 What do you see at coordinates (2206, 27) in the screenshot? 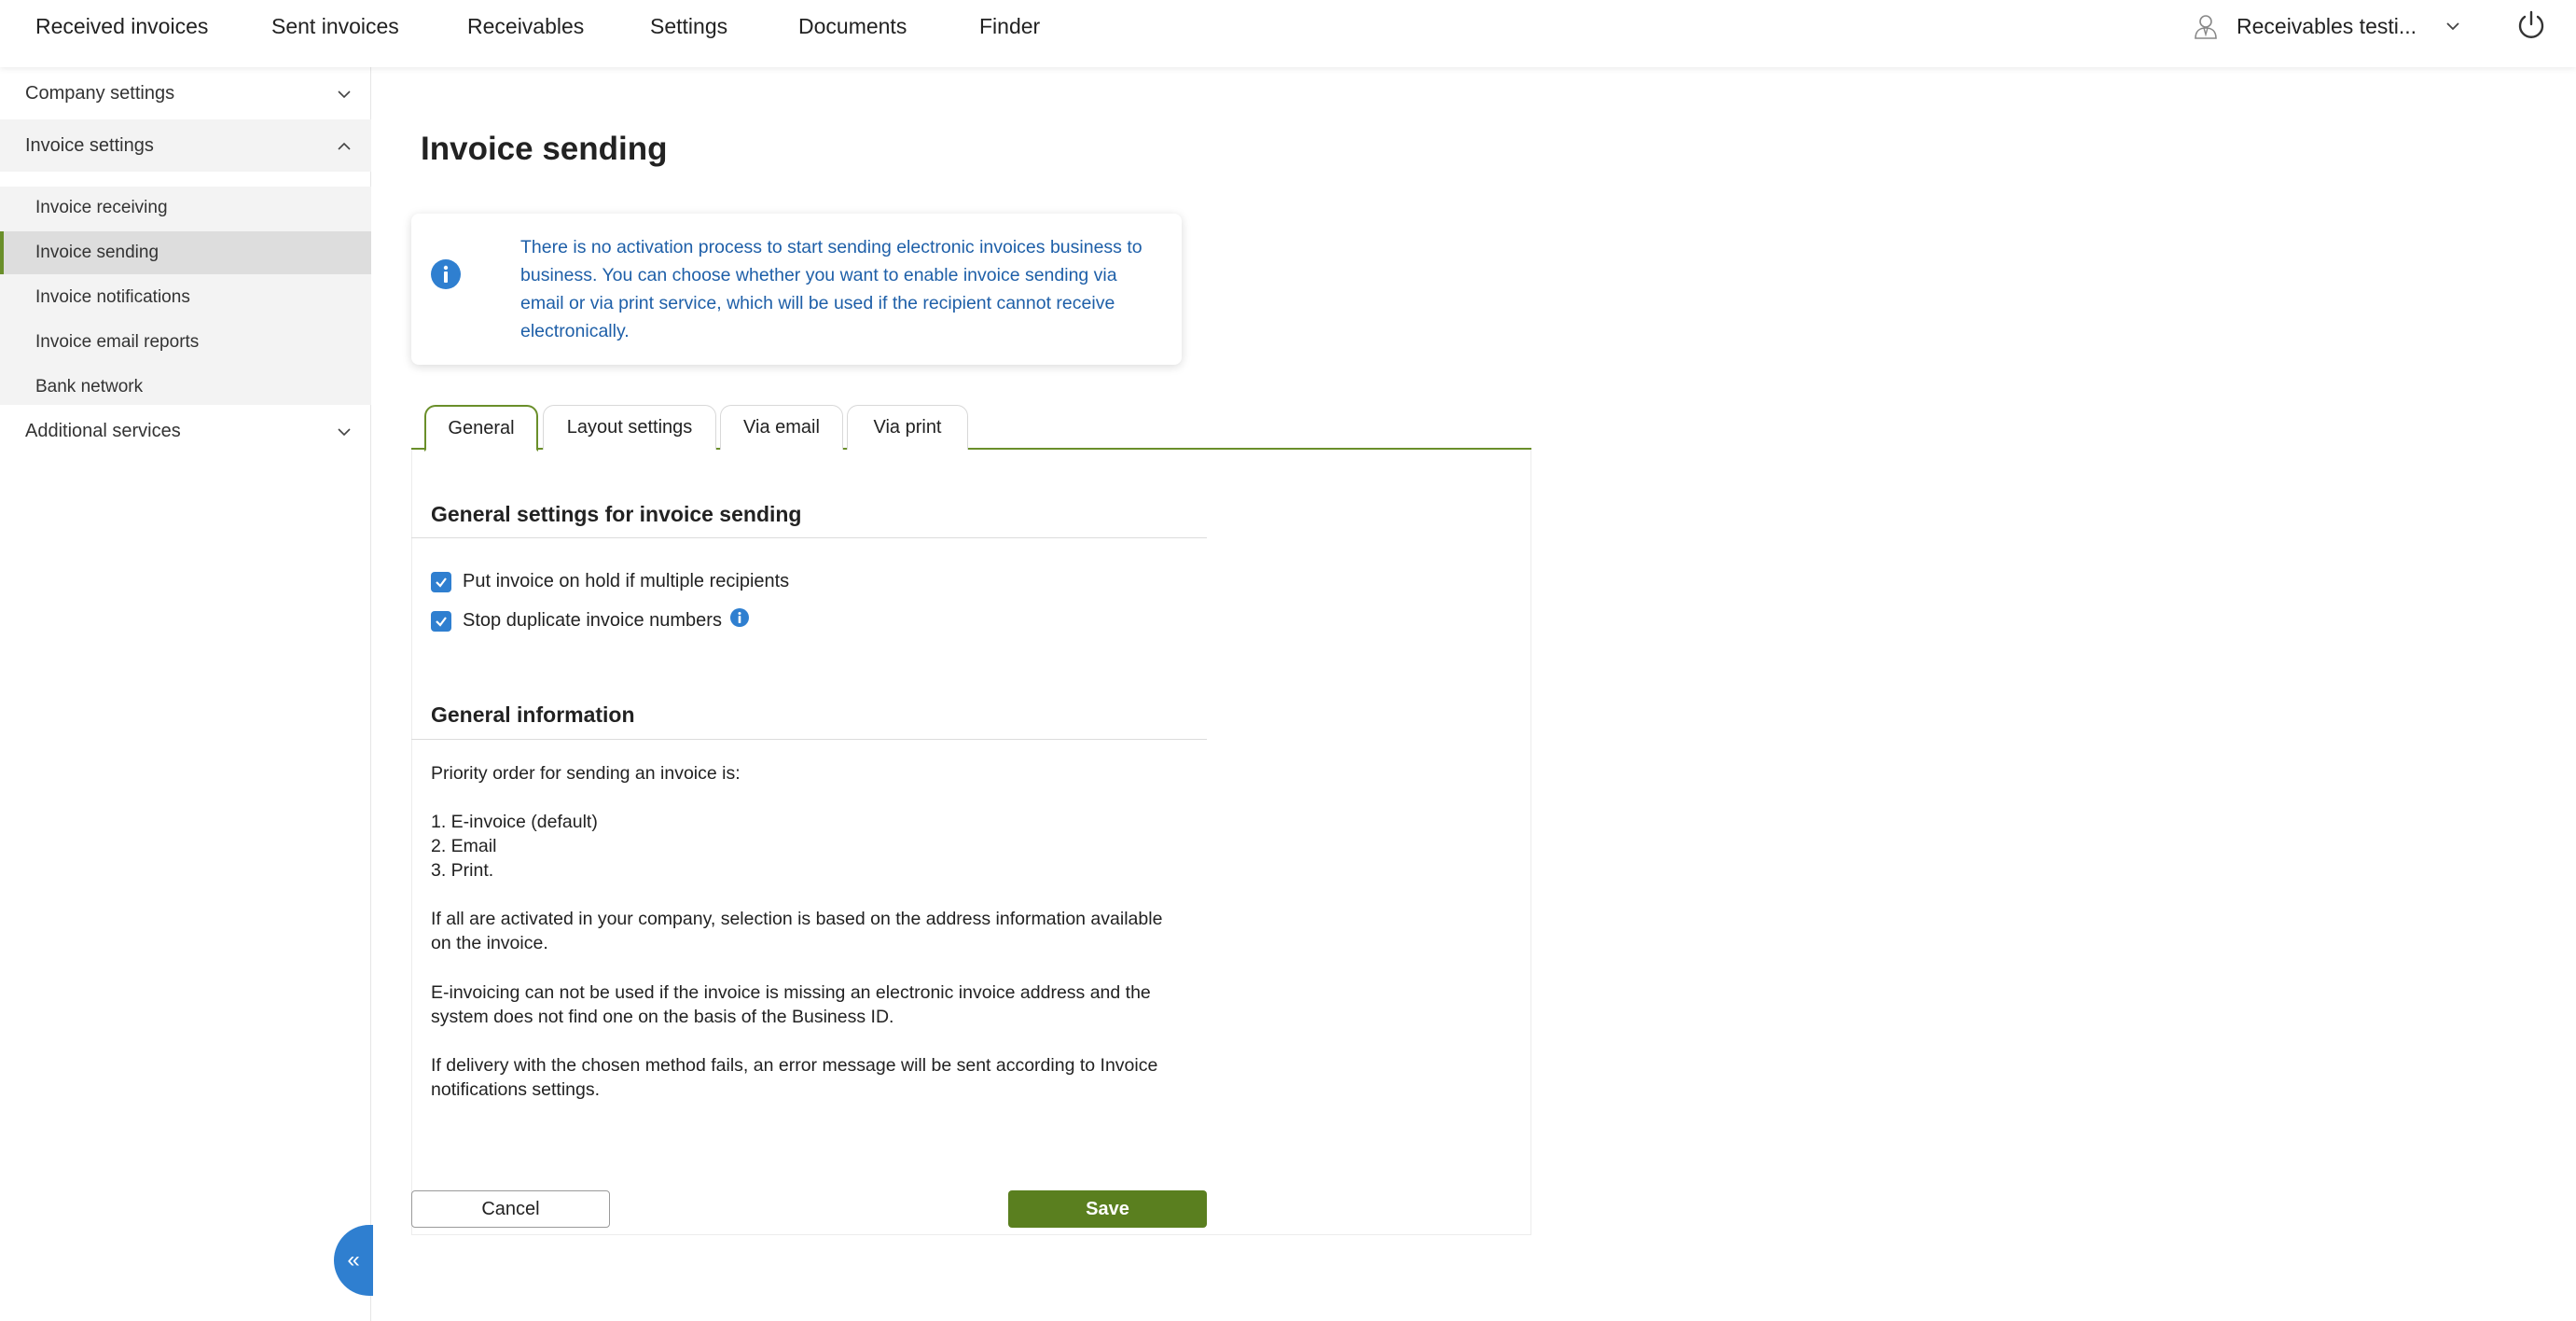
I see `user-icon` at bounding box center [2206, 27].